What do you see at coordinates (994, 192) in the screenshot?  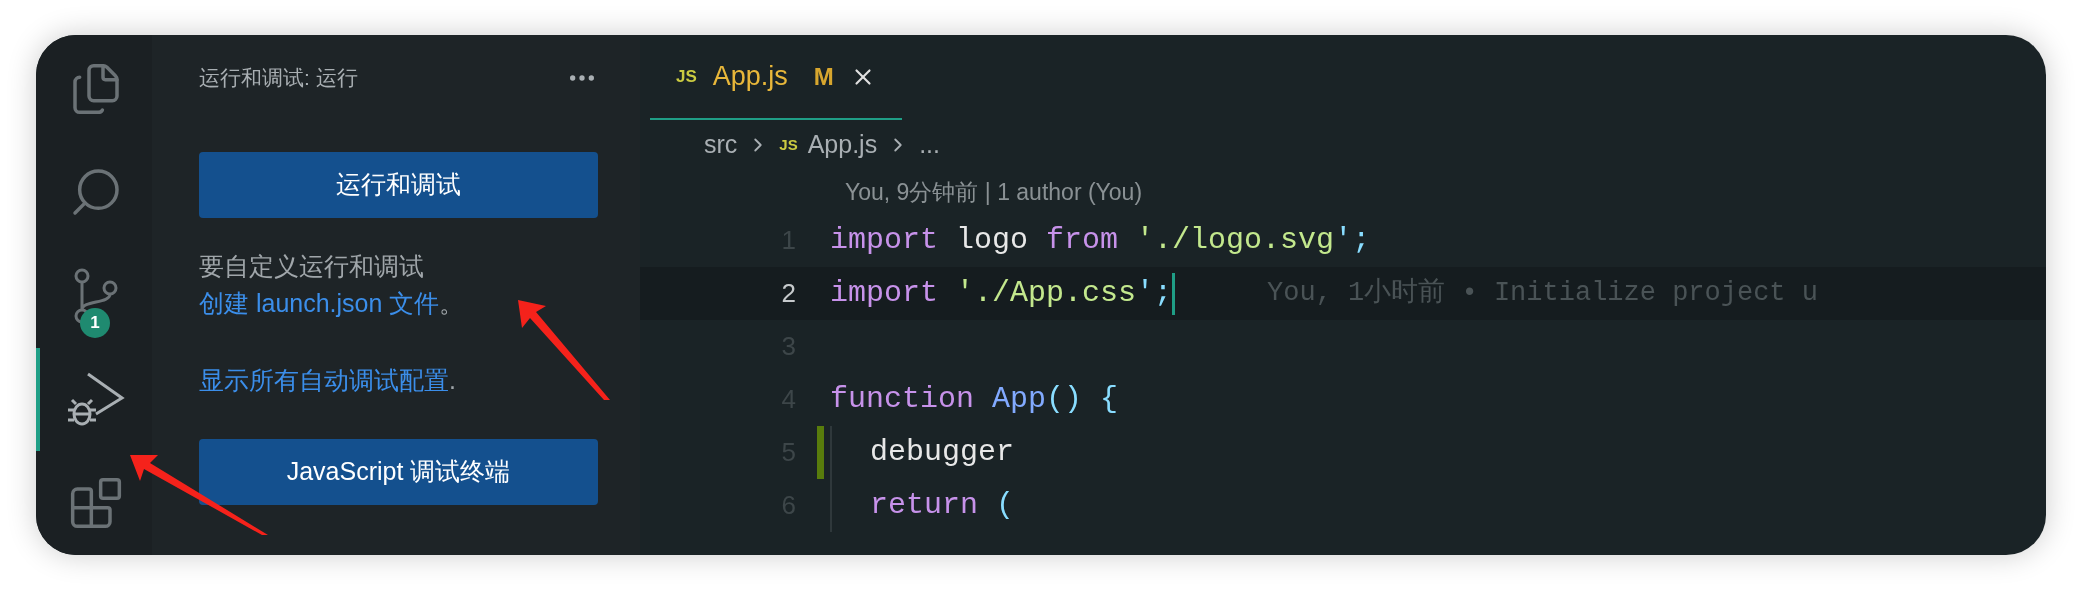 I see `codelens-text: You, 9分钟前 | 1 author (You)` at bounding box center [994, 192].